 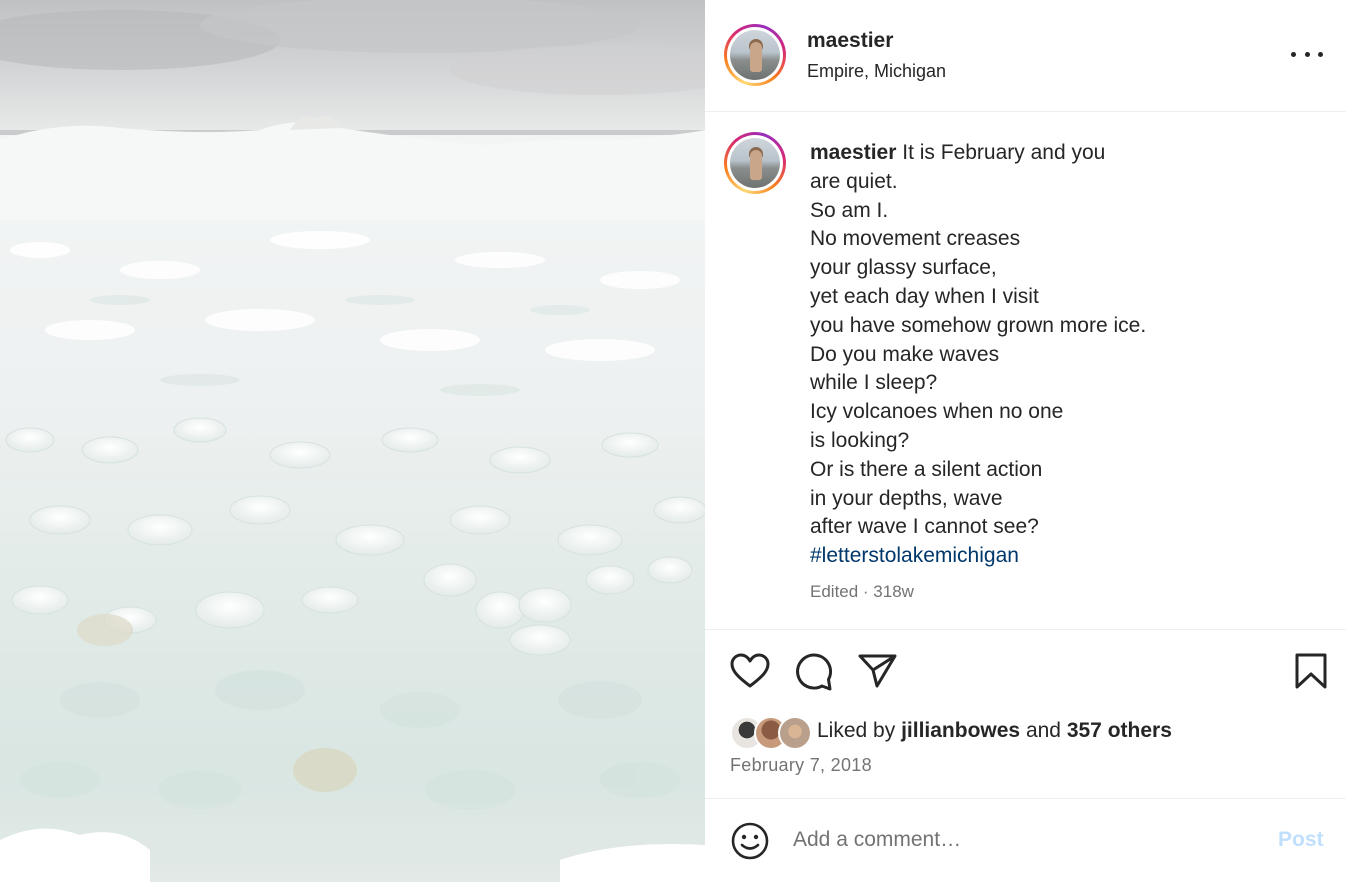 What do you see at coordinates (795, 733) in the screenshot?
I see `liker-avatar` at bounding box center [795, 733].